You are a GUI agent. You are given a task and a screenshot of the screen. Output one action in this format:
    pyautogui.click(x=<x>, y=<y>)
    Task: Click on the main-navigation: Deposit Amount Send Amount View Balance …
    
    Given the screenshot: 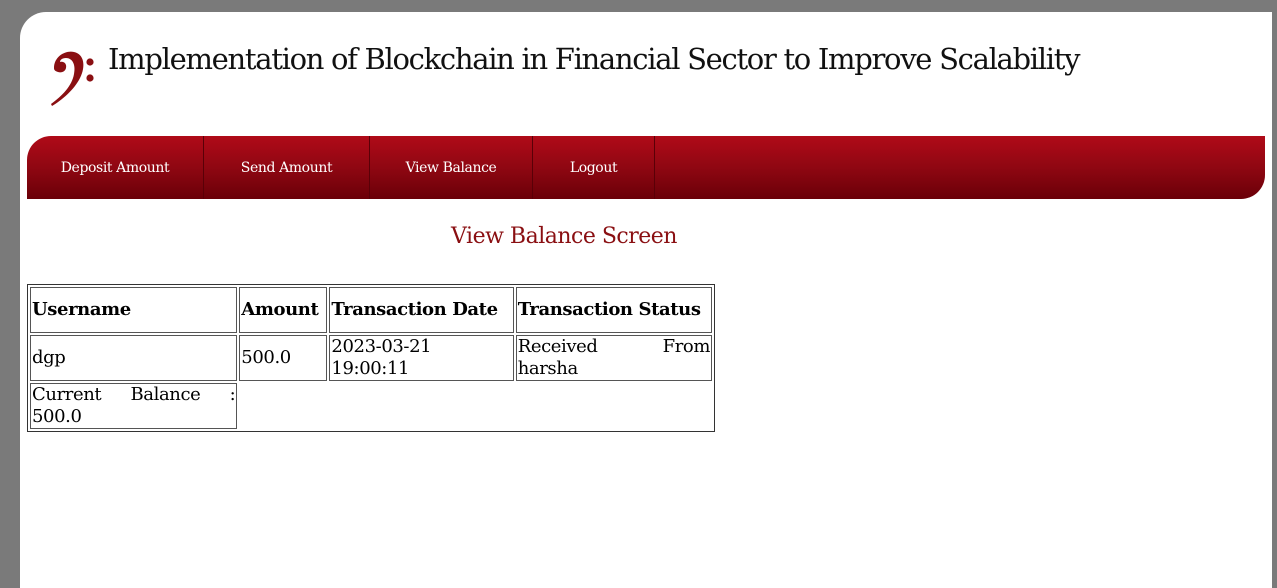 What is the action you would take?
    pyautogui.click(x=646, y=167)
    